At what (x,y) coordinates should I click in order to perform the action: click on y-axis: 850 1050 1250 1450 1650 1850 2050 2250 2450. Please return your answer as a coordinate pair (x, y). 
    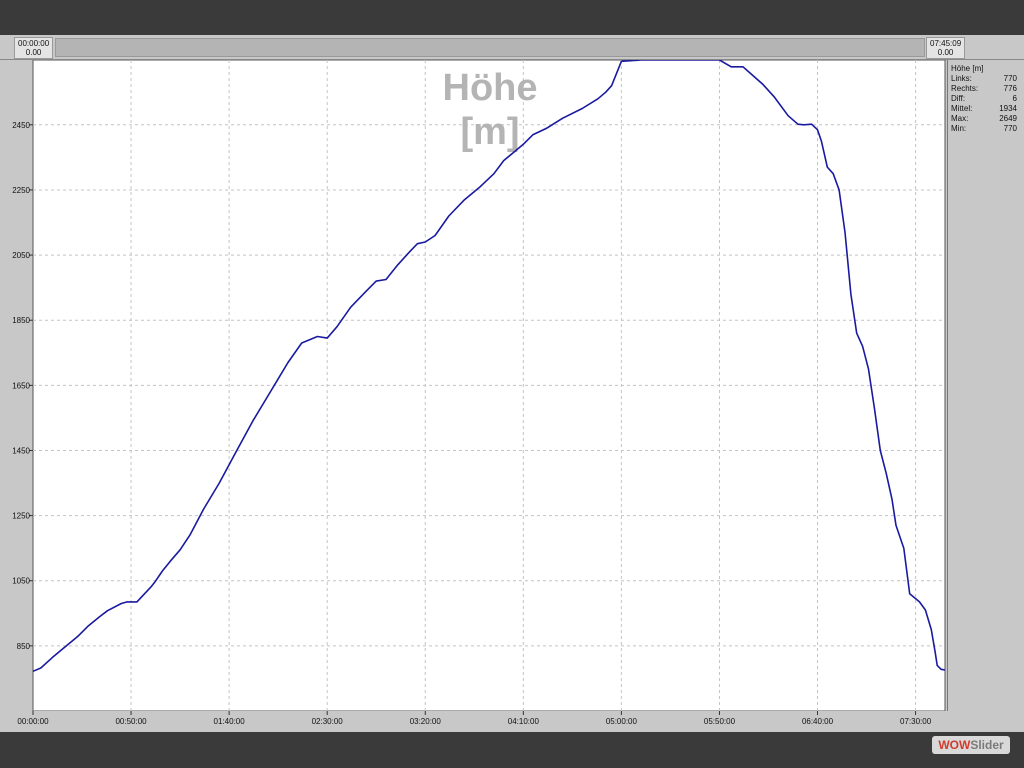
    Looking at the image, I should click on (22, 386).